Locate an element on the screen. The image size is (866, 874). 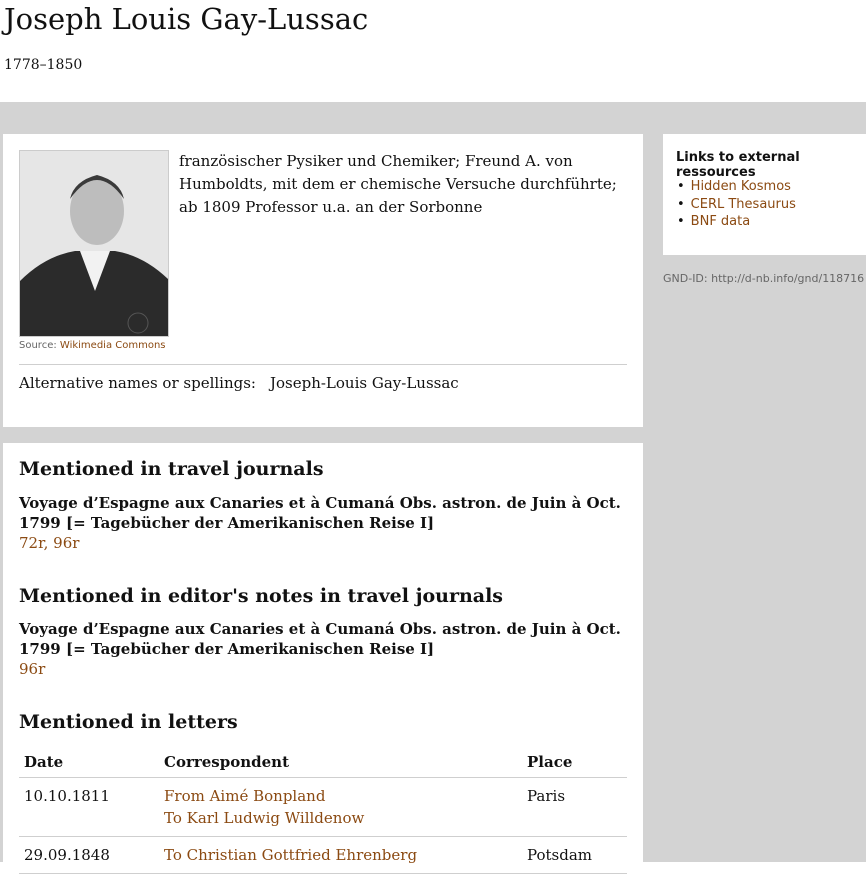
list-item: BNF data is located at coordinates (742, 222).